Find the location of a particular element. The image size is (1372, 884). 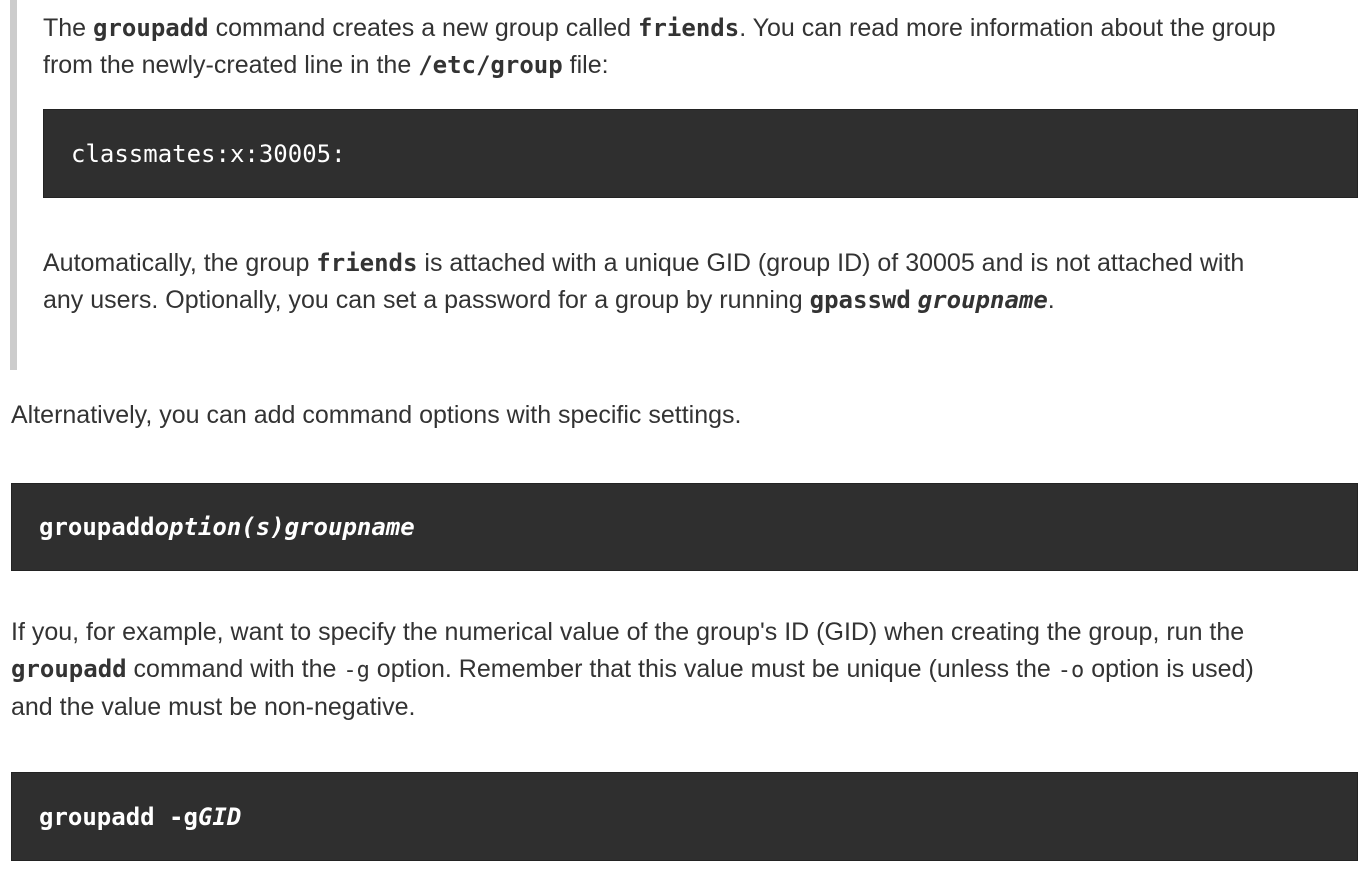

inline-code-etc-group: /etc/group is located at coordinates (490, 65).